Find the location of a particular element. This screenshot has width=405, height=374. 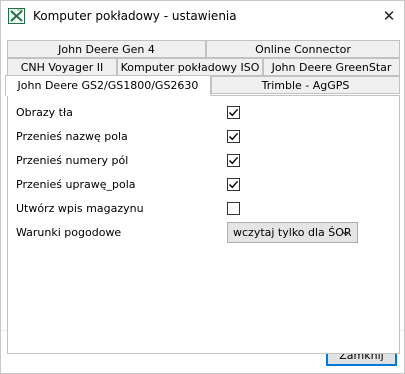

weather-label: Warunki pogodowe is located at coordinates (69, 232).